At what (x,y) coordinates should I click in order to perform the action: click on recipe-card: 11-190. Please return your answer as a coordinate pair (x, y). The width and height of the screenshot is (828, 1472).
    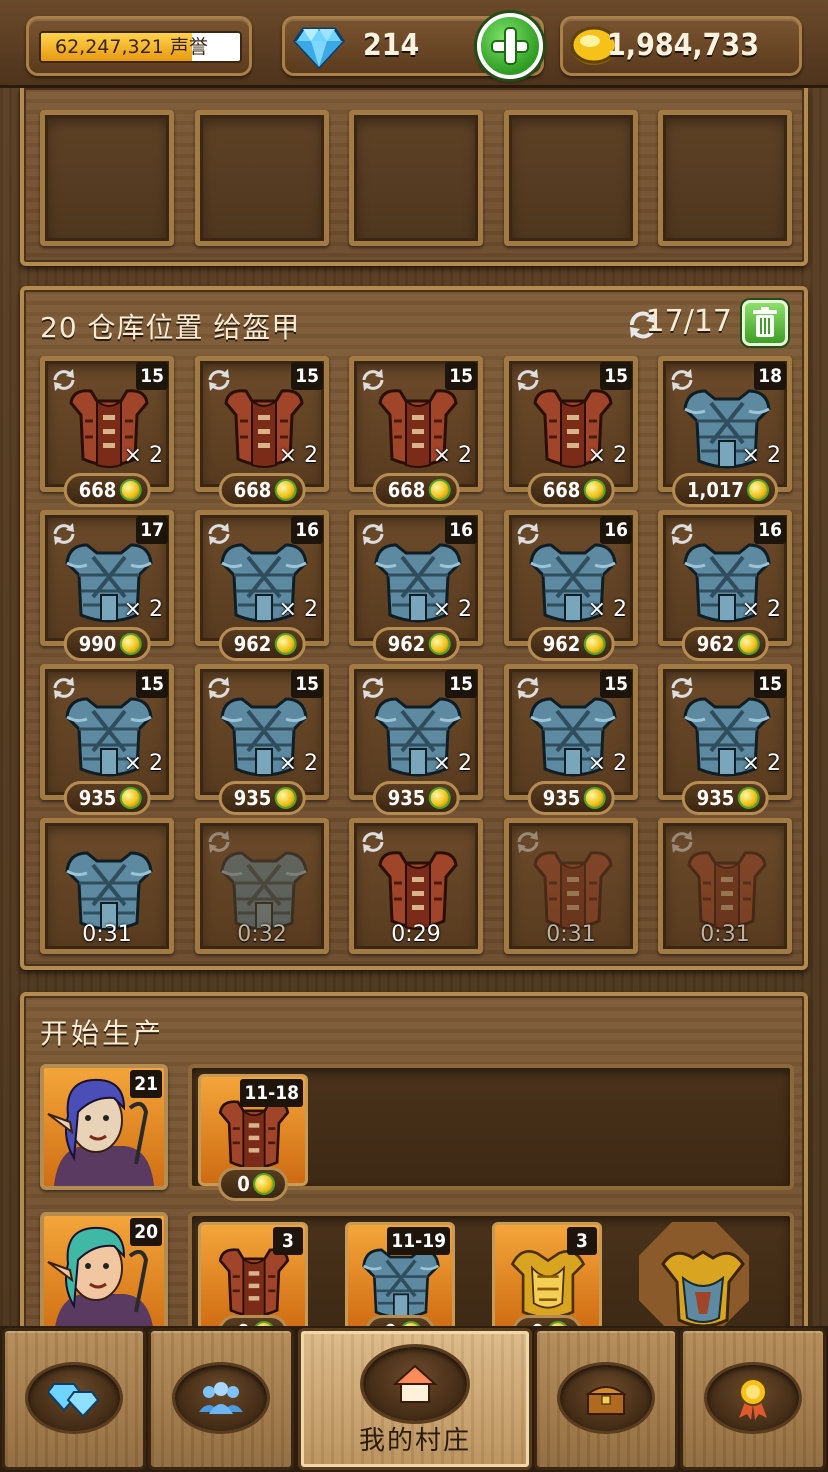
    Looking at the image, I should click on (400, 1285).